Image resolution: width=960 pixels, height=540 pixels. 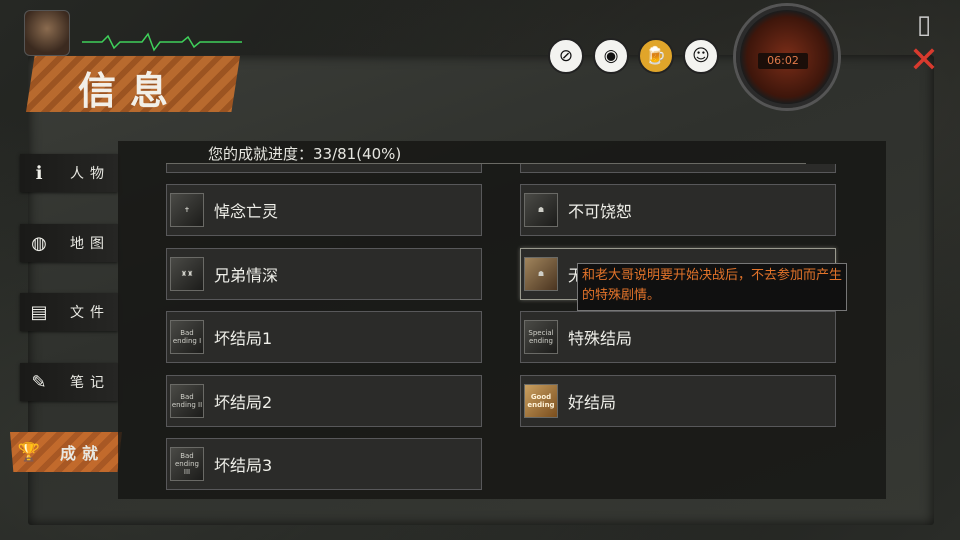 I want to click on sidebar-item-files: ▤ 文件, so click(x=69, y=312).